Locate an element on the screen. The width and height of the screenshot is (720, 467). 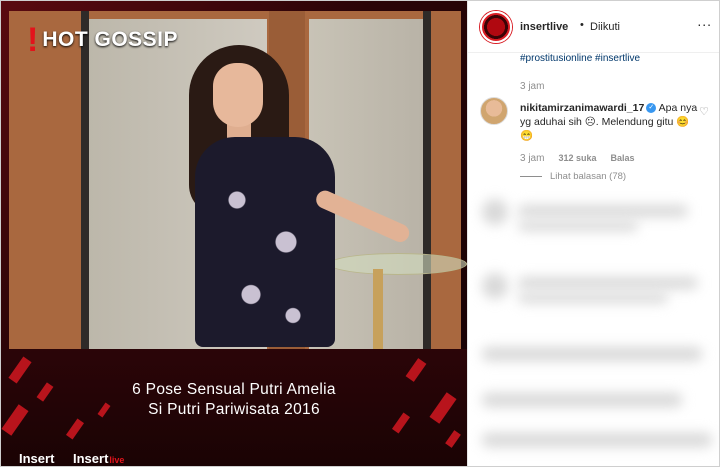
account-avatar is located at coordinates (496, 27).